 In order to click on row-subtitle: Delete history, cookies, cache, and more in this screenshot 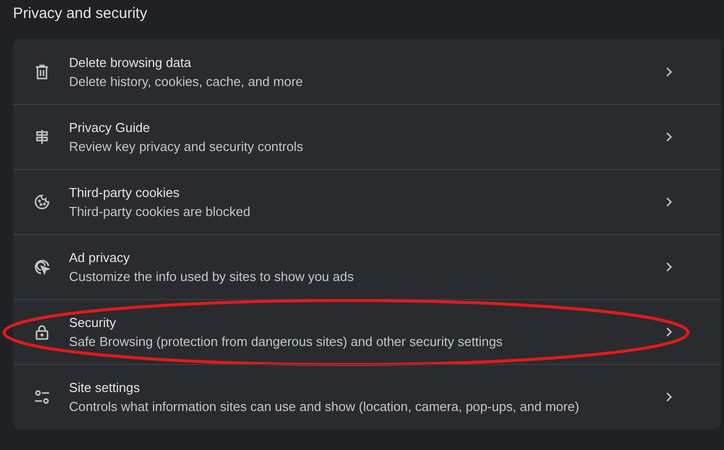, I will do `click(186, 81)`.